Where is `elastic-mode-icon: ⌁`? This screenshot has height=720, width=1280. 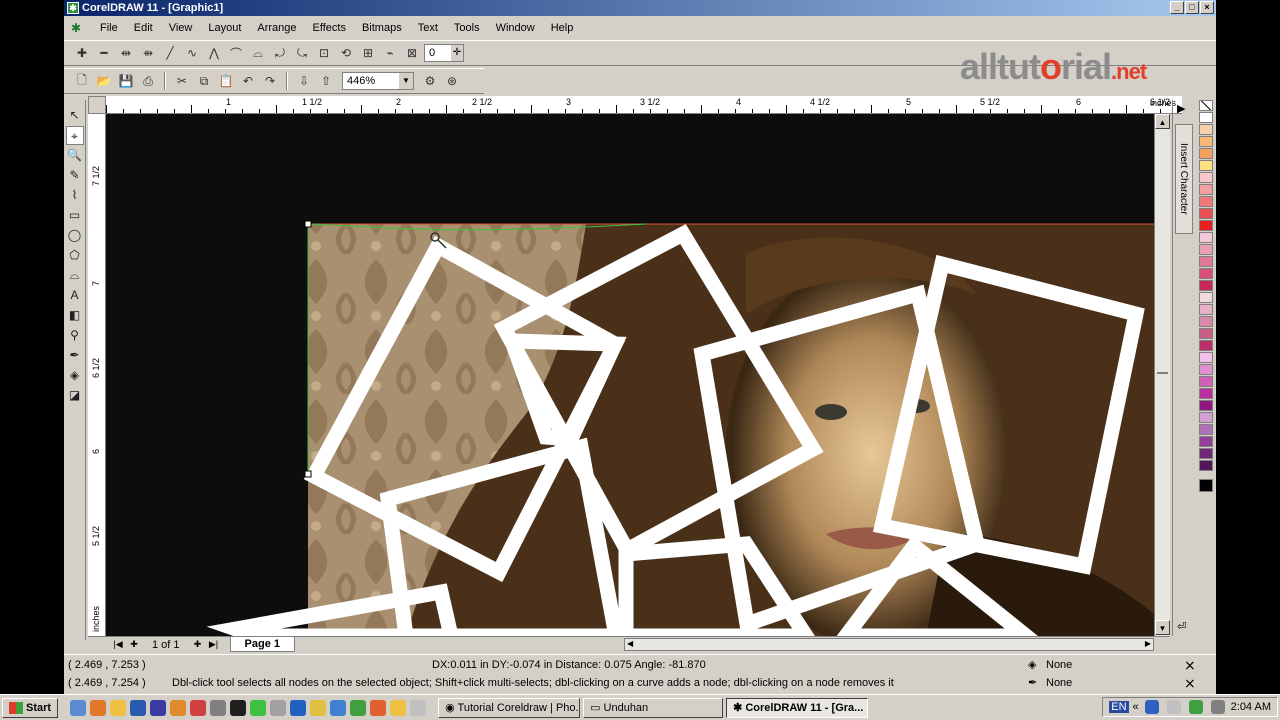 elastic-mode-icon: ⌁ is located at coordinates (390, 53).